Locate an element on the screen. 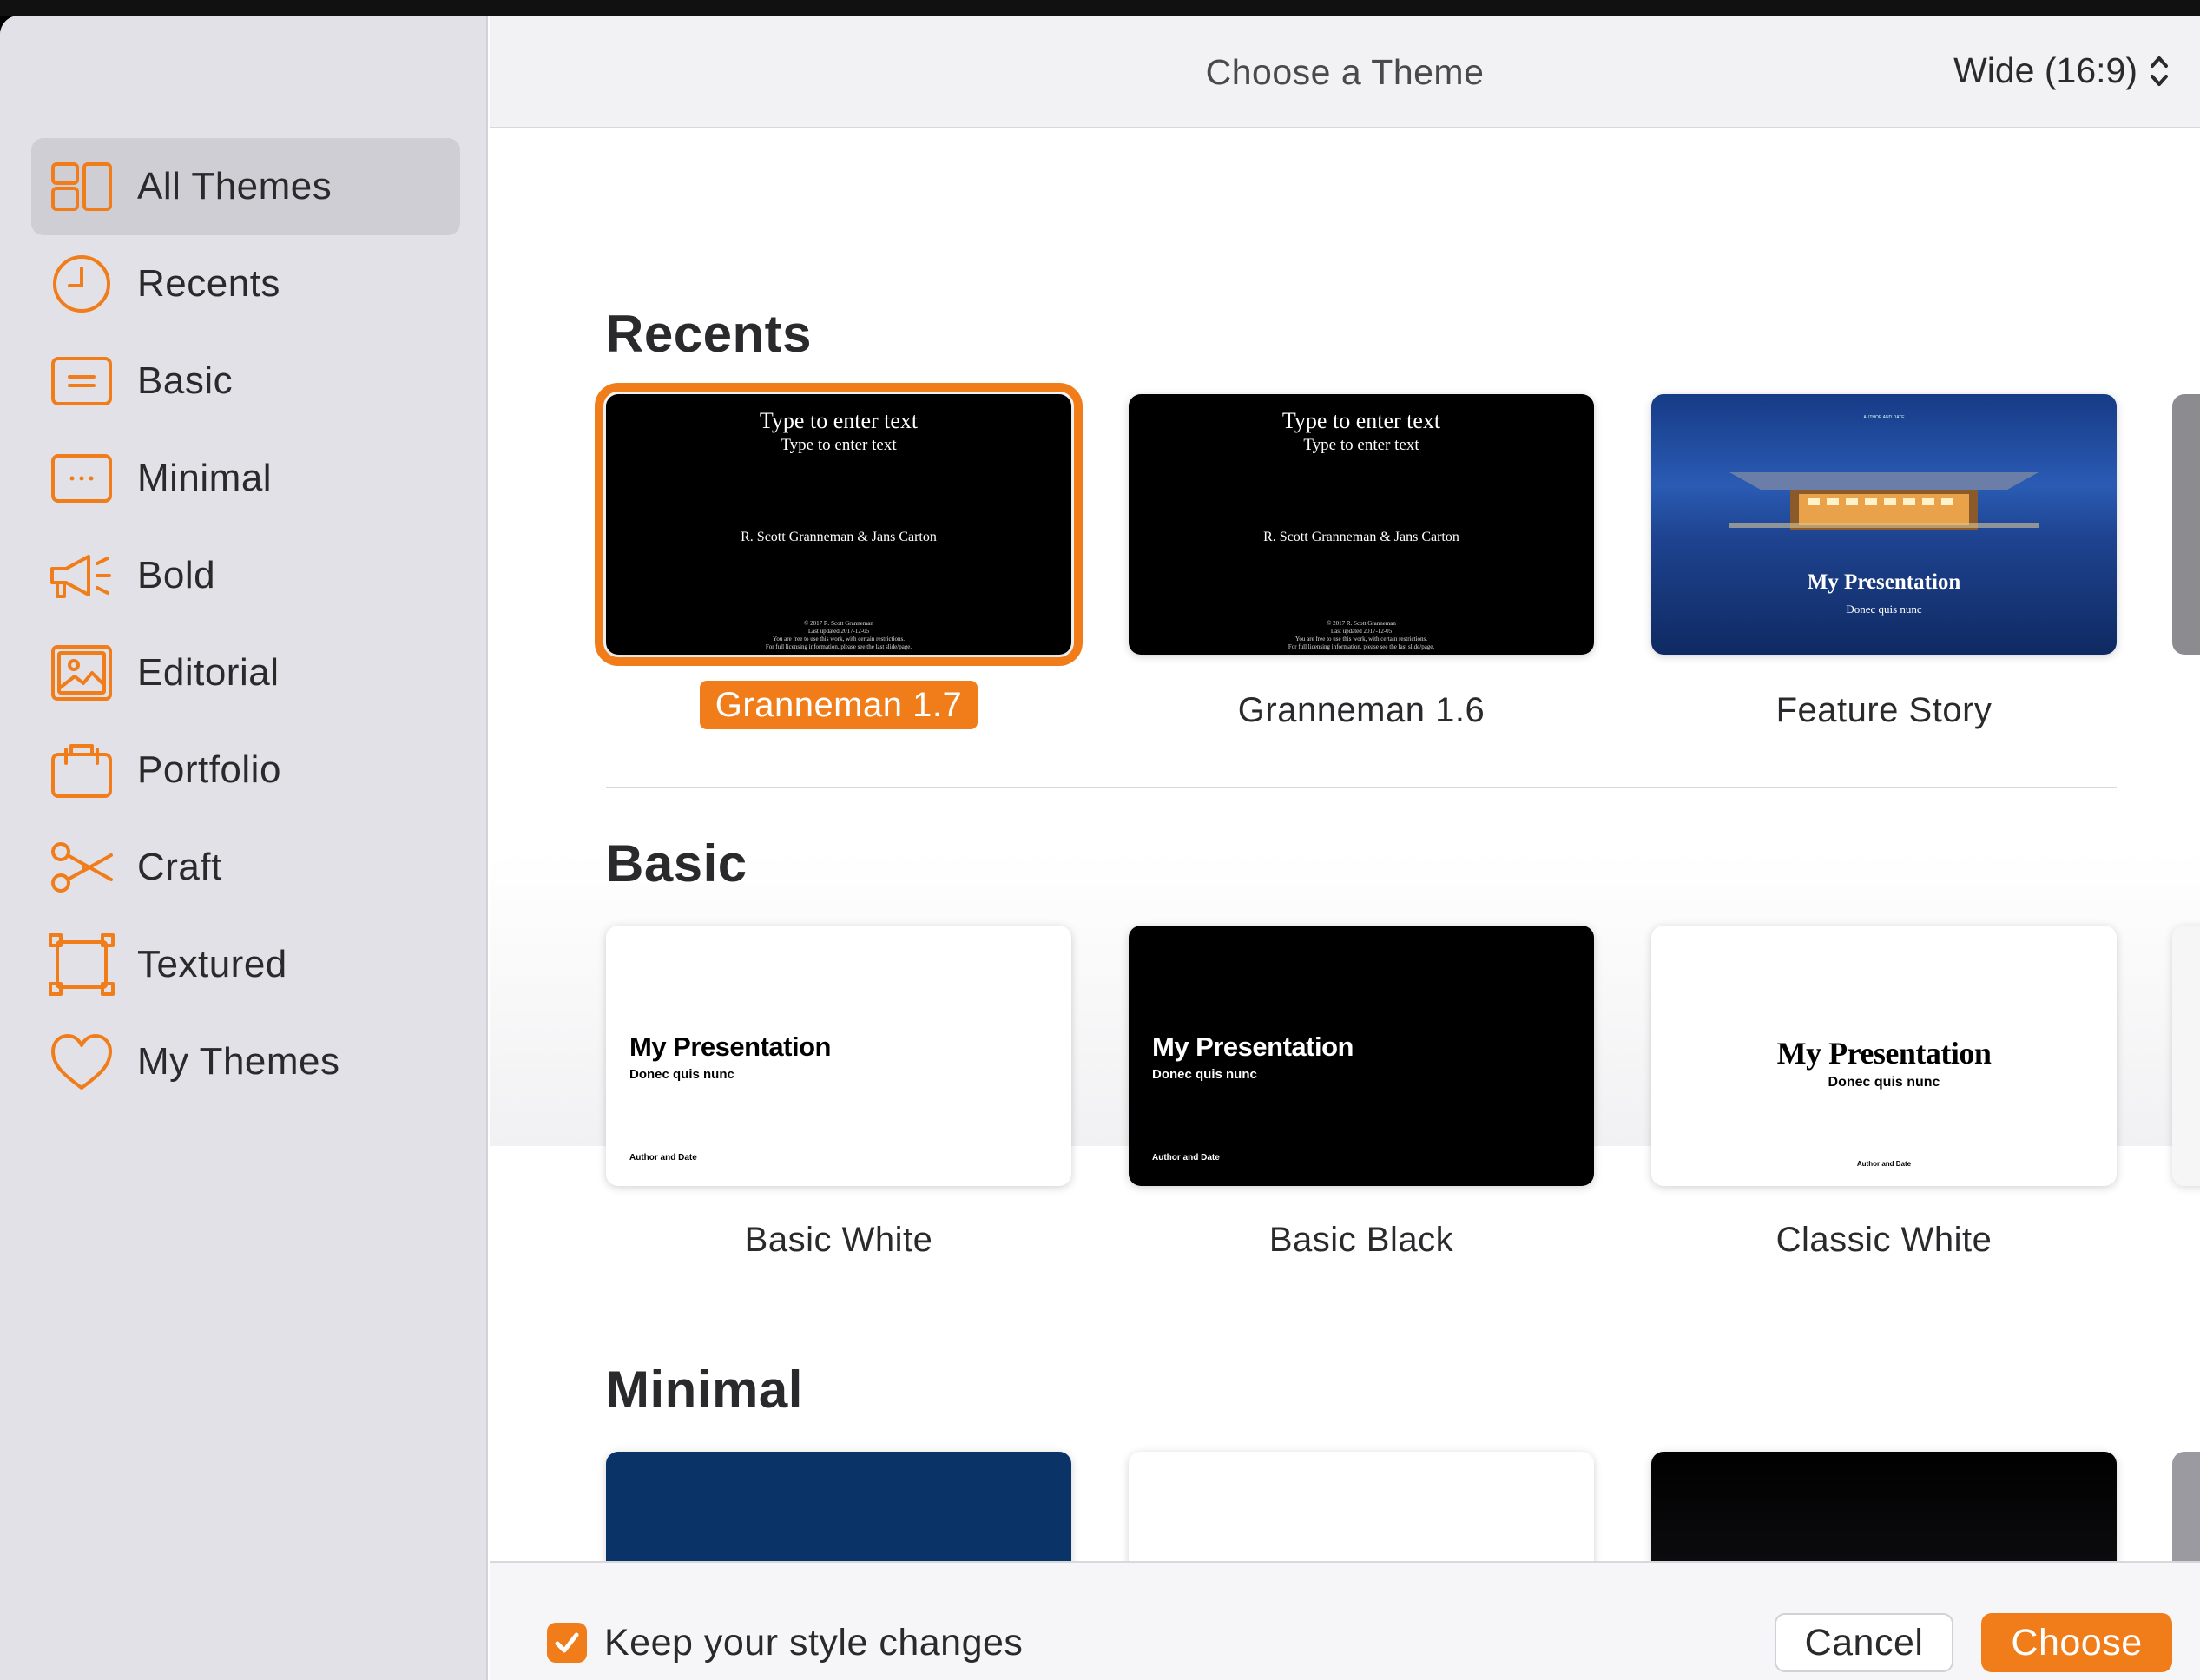  section-title-recents: Recents is located at coordinates (709, 334).